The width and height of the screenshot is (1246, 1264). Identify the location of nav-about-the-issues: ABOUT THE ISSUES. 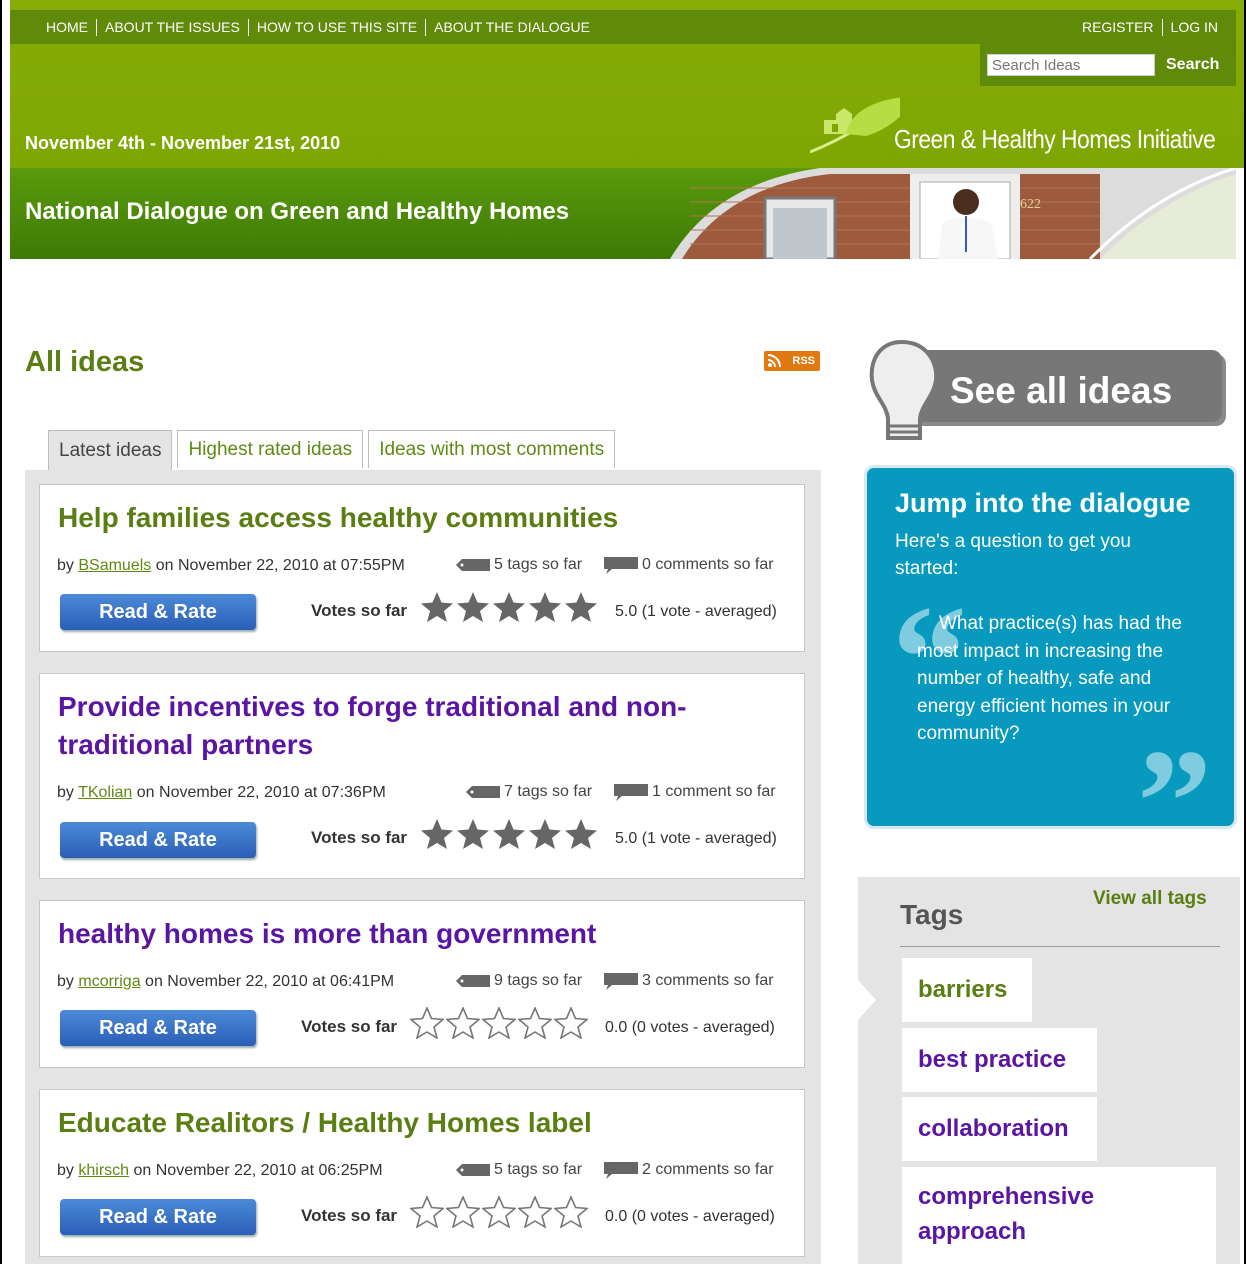
(172, 27).